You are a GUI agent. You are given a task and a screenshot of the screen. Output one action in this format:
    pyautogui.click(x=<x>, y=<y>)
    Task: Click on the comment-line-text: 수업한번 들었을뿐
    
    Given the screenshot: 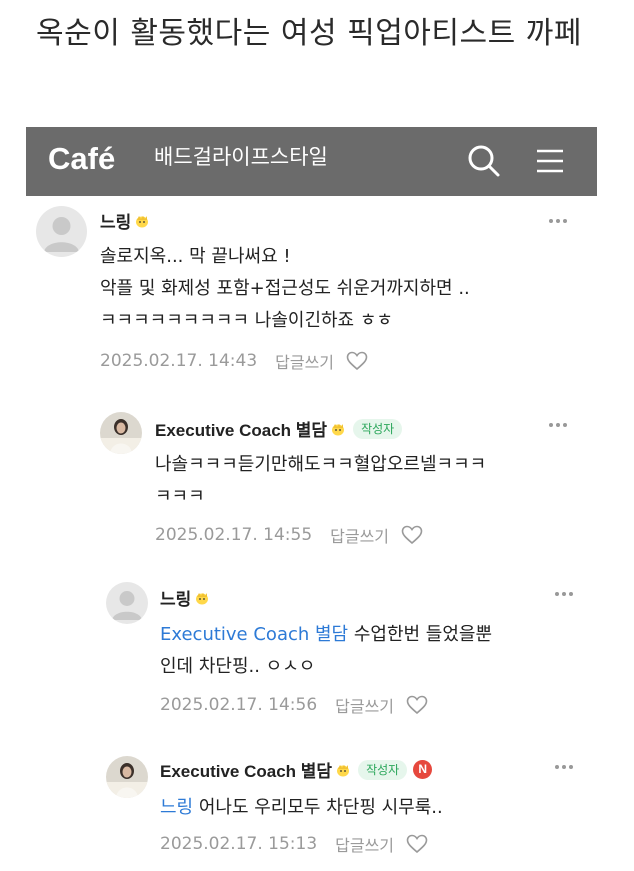 What is the action you would take?
    pyautogui.click(x=420, y=634)
    